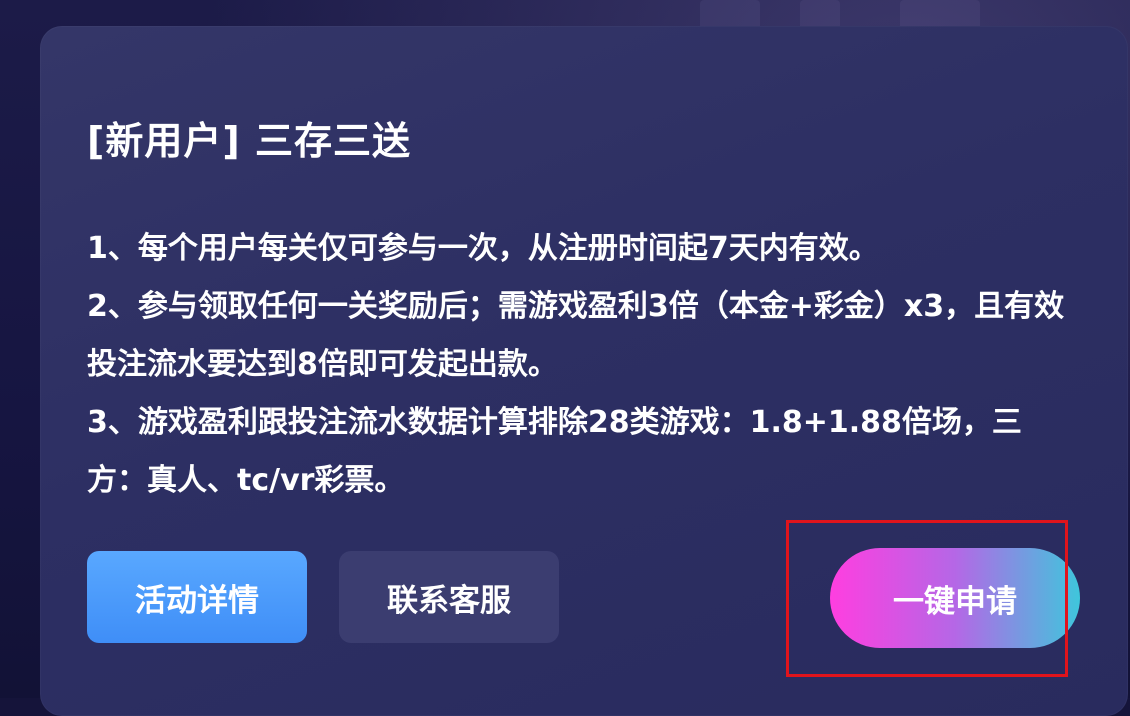 The height and width of the screenshot is (716, 1130). What do you see at coordinates (197, 597) in the screenshot?
I see `activity-details-button: 活动详情` at bounding box center [197, 597].